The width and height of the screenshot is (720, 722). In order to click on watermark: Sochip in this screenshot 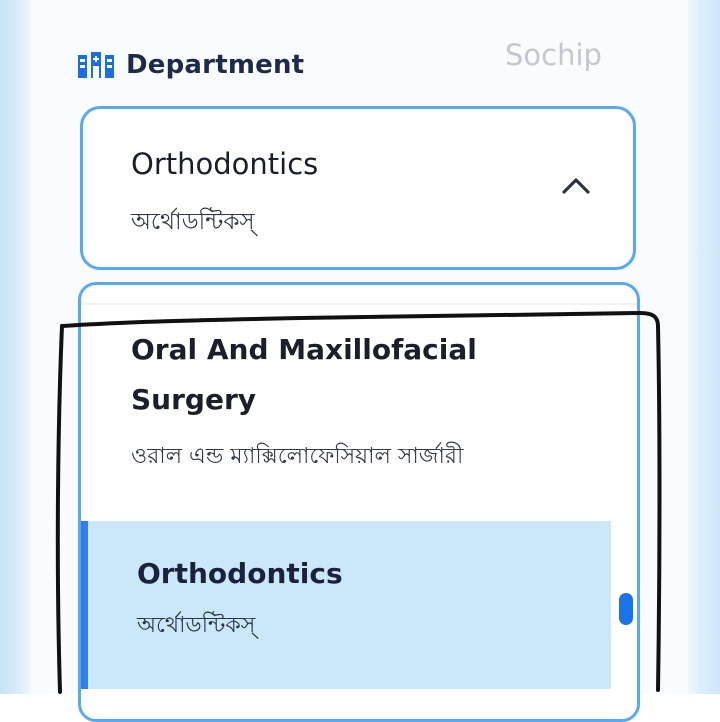, I will do `click(553, 55)`.